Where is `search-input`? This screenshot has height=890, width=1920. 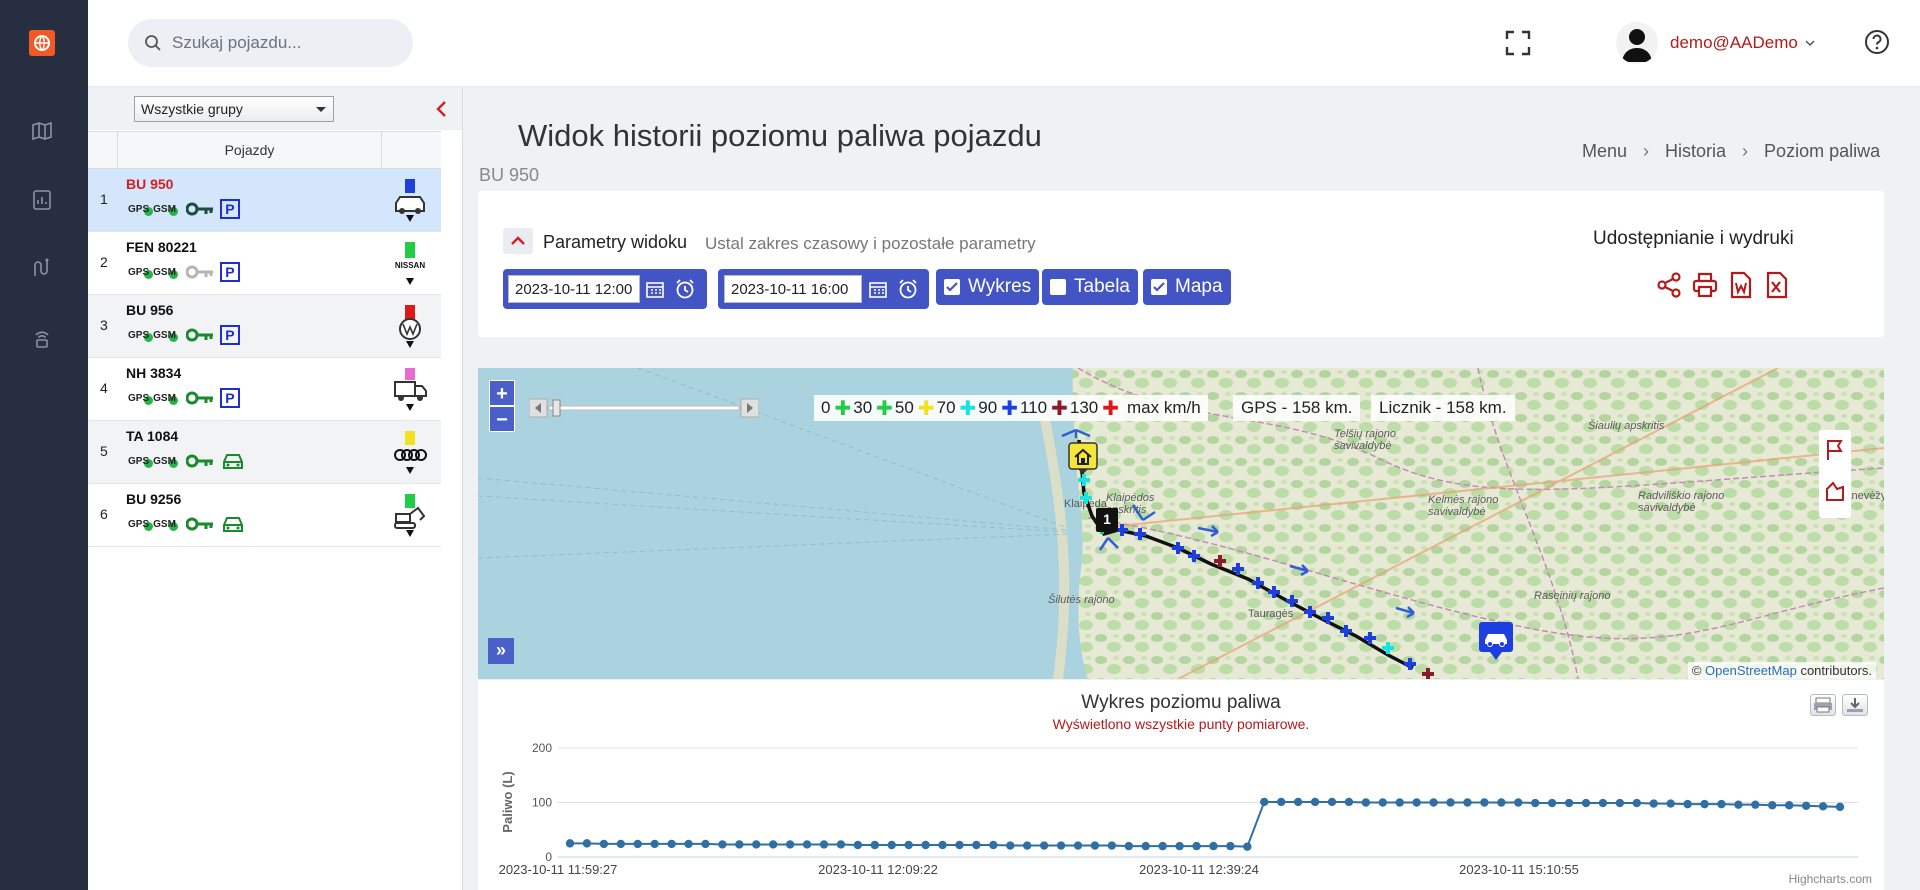 search-input is located at coordinates (282, 43).